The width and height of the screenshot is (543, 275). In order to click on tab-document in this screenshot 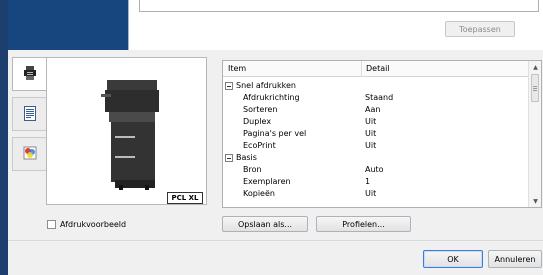, I will do `click(29, 114)`.